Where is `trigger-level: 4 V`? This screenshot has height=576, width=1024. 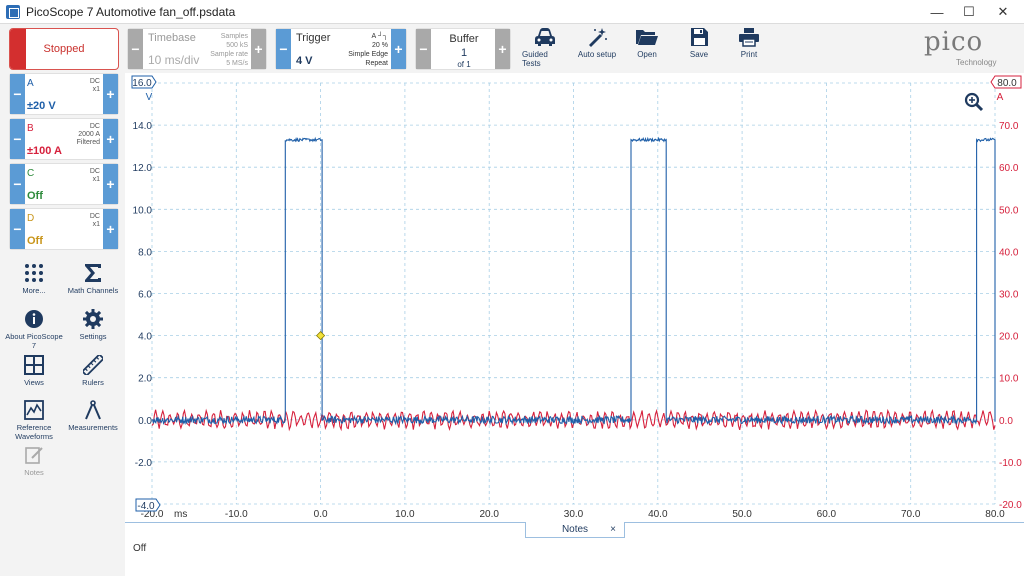
trigger-level: 4 V is located at coordinates (304, 61).